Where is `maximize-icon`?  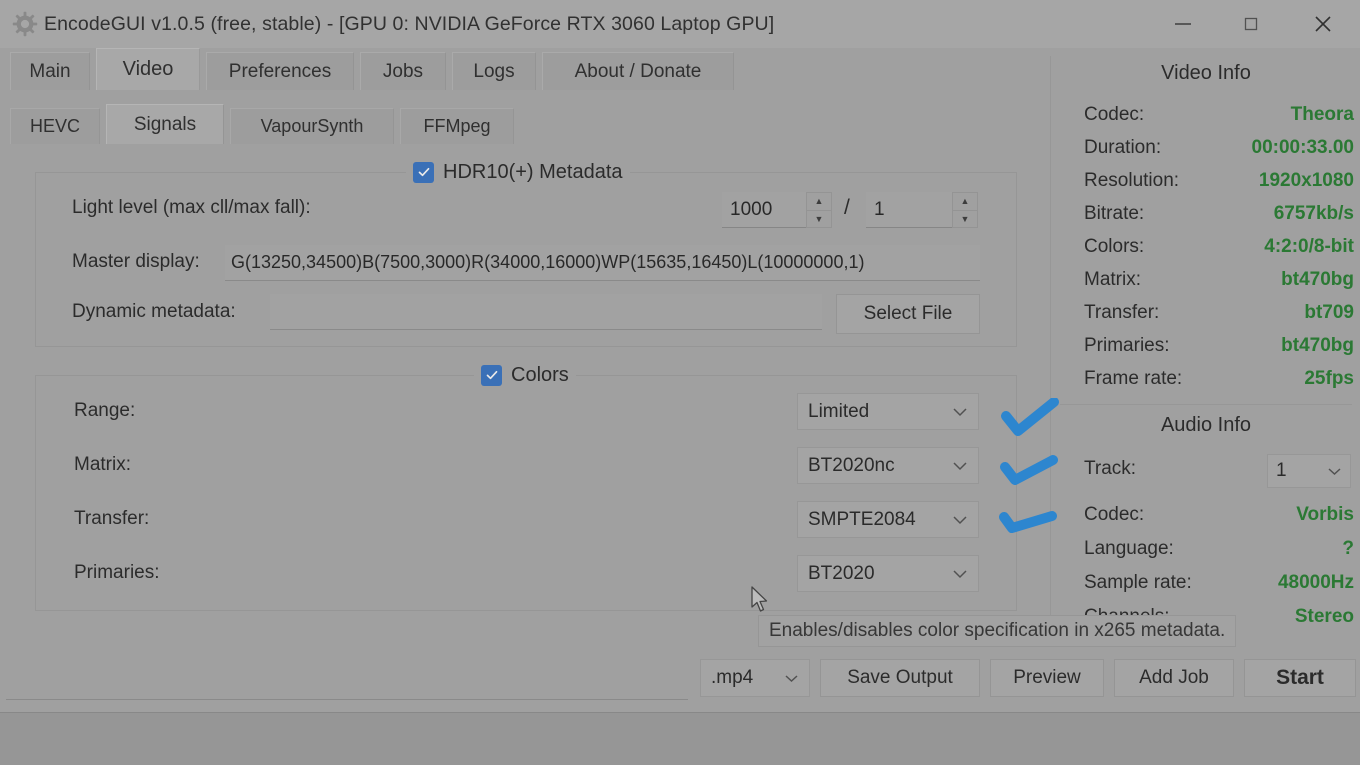 maximize-icon is located at coordinates (1251, 24).